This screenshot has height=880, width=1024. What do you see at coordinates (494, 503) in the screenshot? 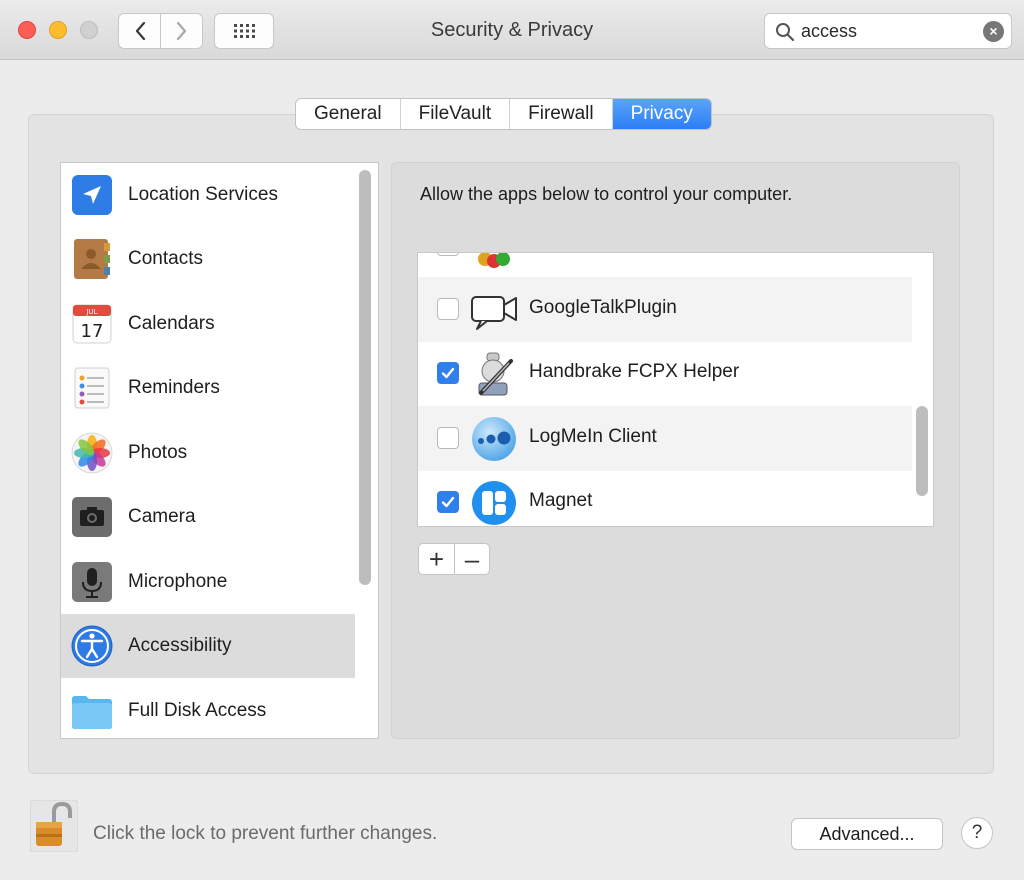
I see `magnet-icon` at bounding box center [494, 503].